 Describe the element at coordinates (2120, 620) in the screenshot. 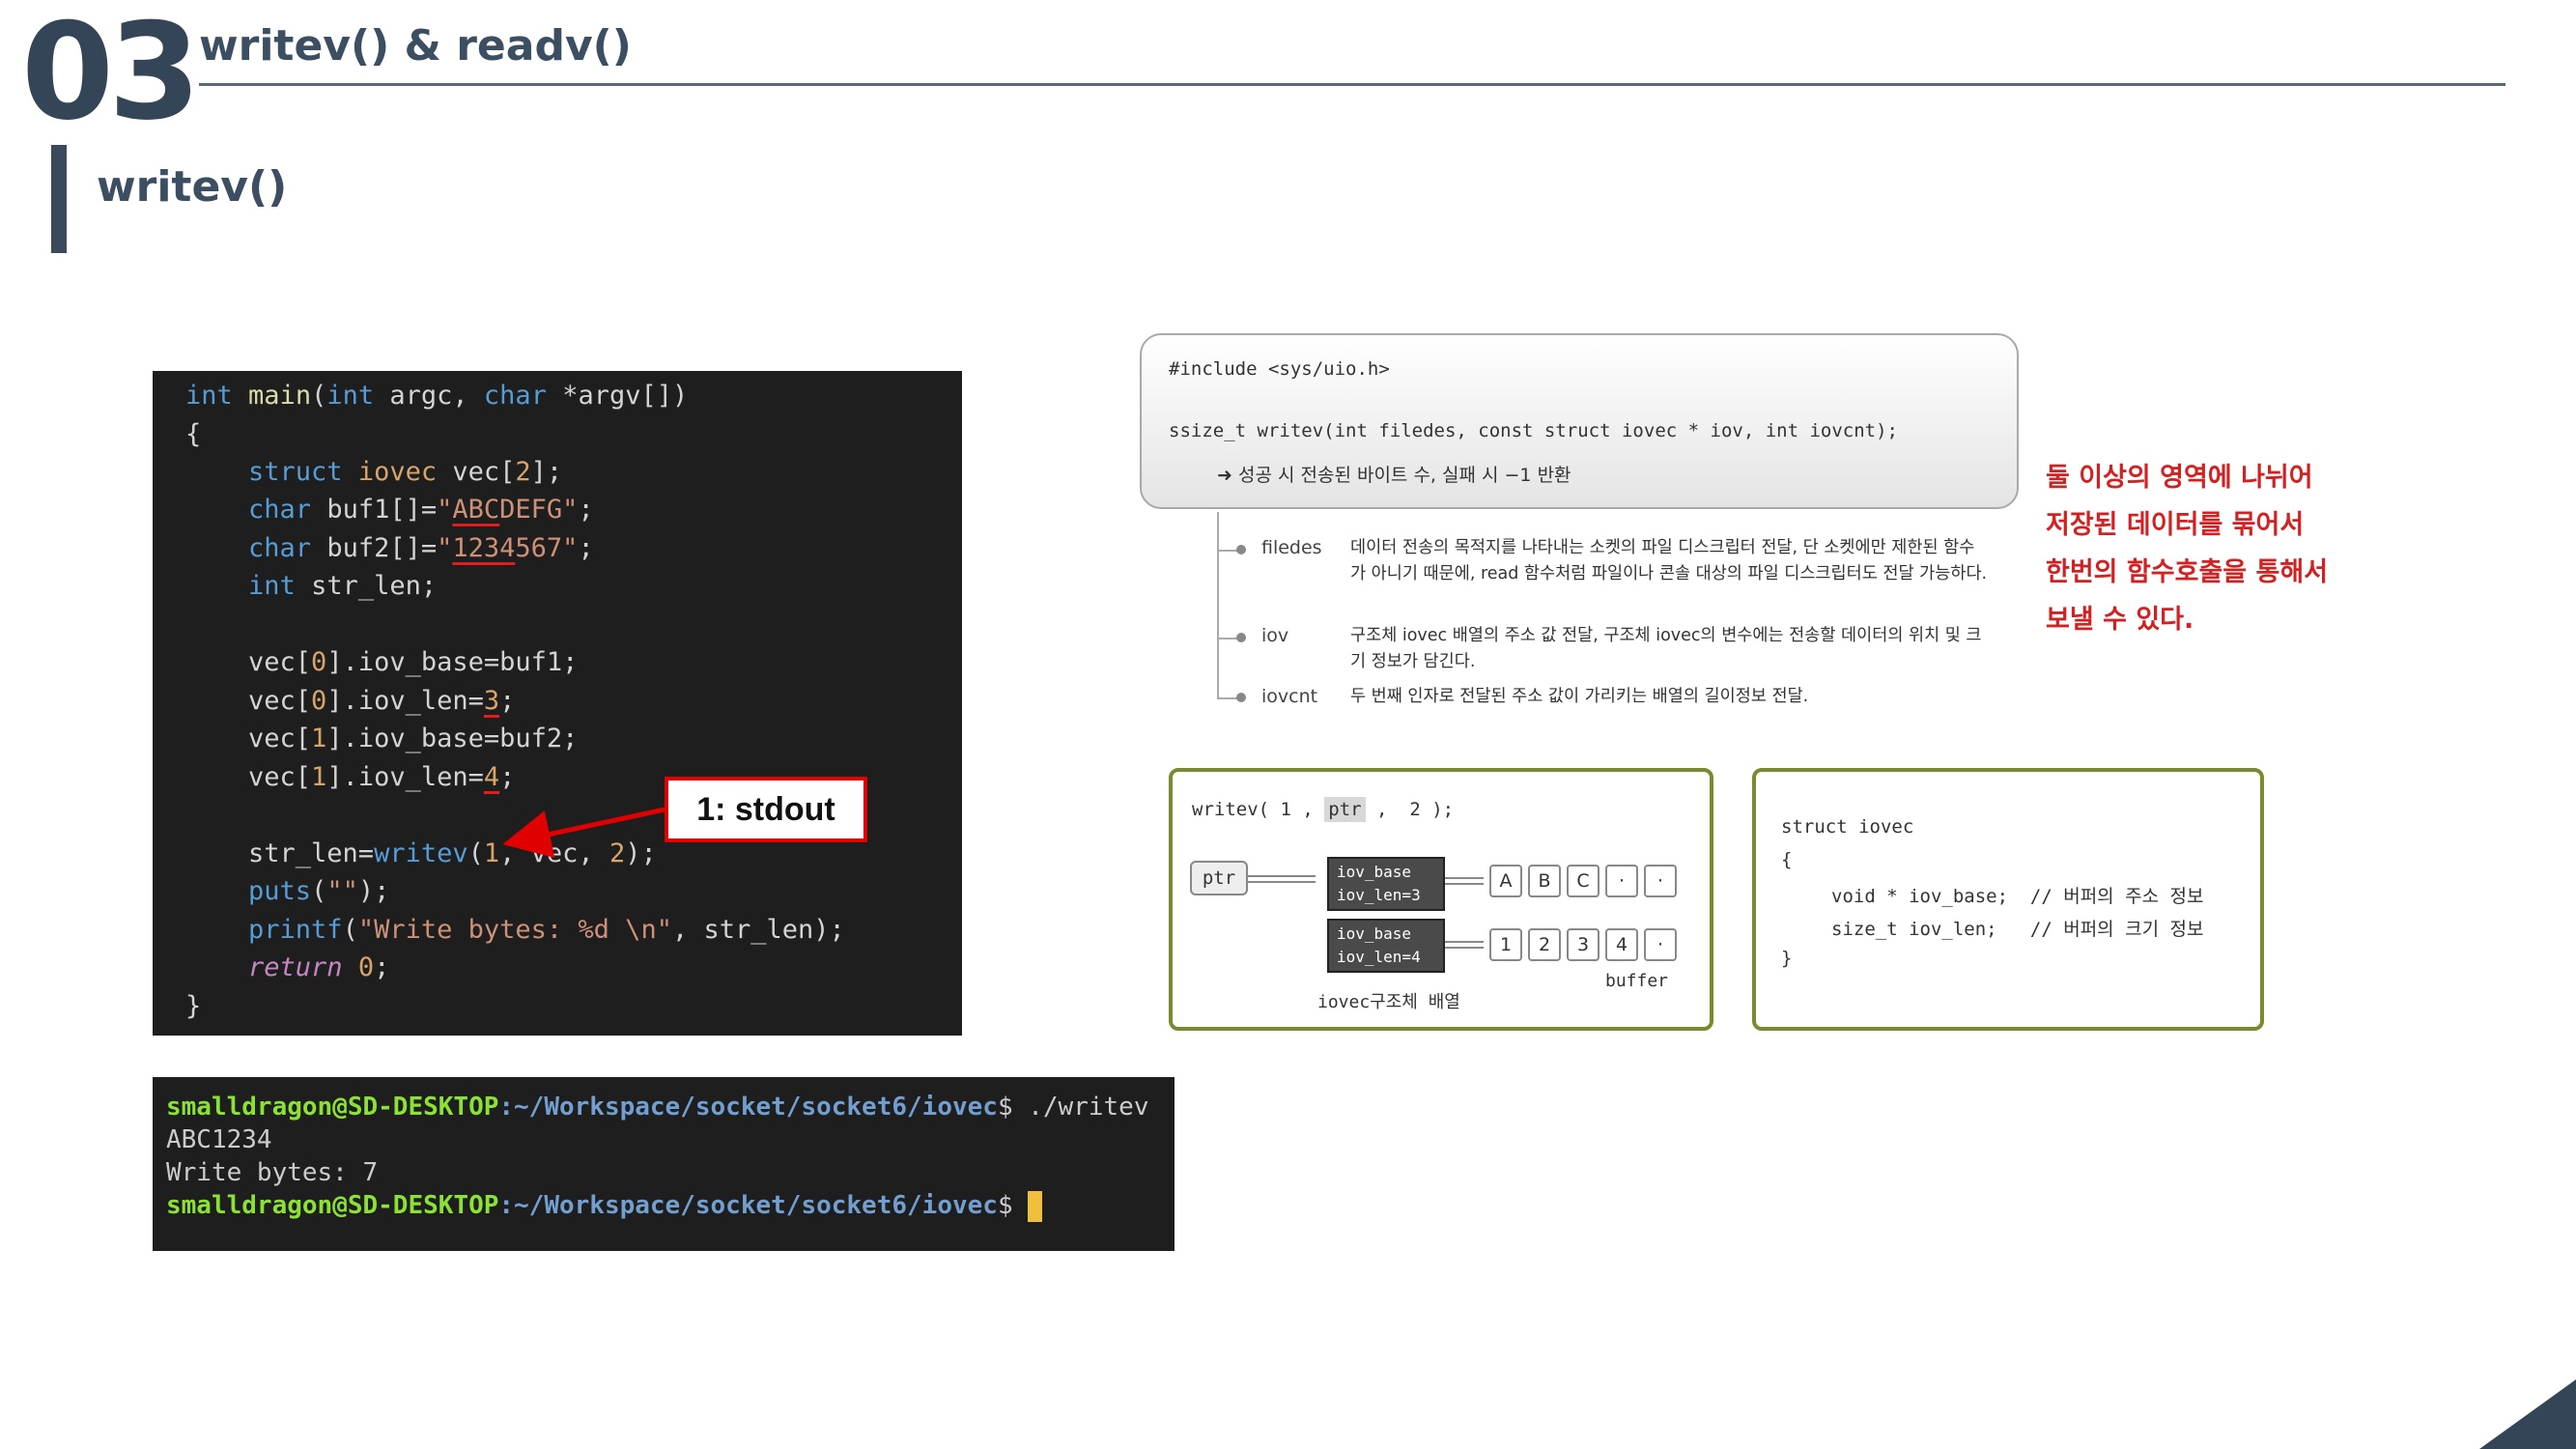

I see `note-line: 보낼 수 있다.` at that location.